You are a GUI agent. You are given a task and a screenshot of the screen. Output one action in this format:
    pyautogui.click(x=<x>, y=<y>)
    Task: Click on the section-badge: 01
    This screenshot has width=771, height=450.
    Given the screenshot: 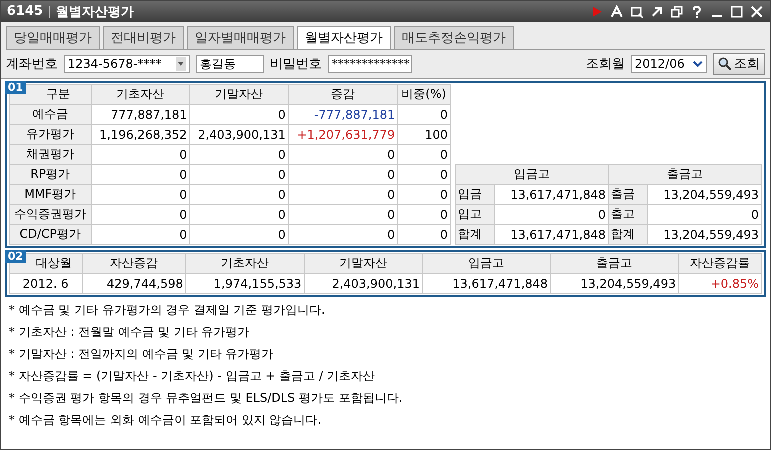 What is the action you would take?
    pyautogui.click(x=15, y=87)
    